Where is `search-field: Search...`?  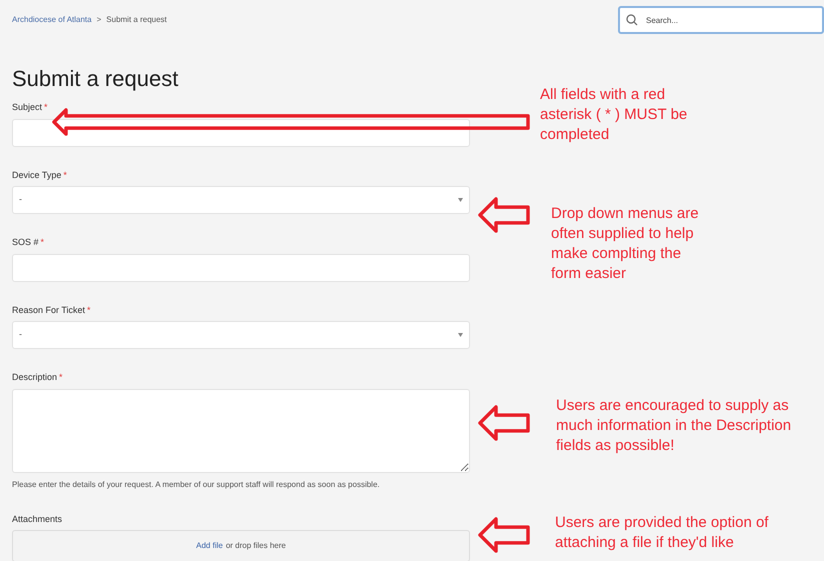 search-field: Search... is located at coordinates (721, 20).